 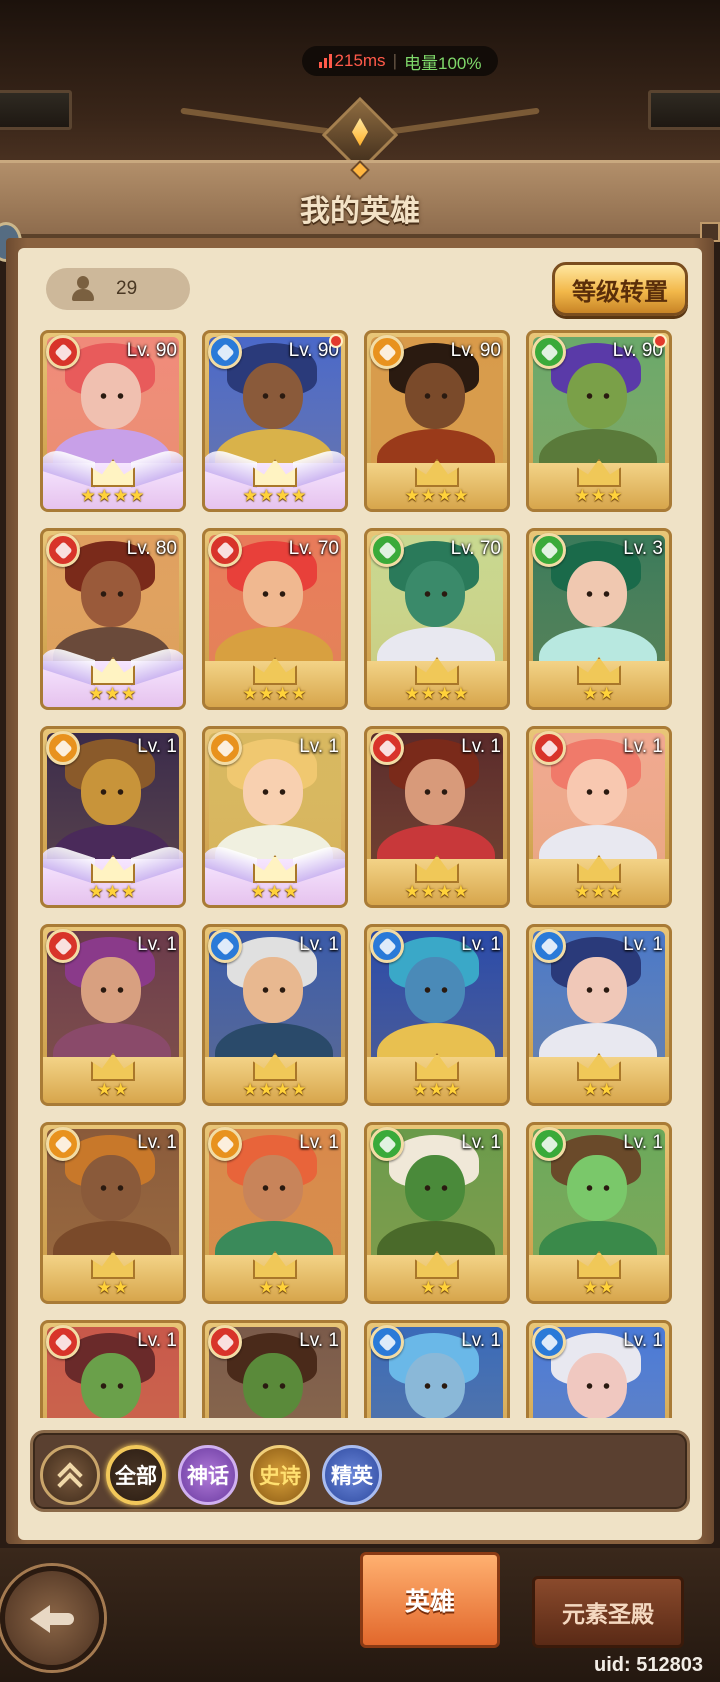 What do you see at coordinates (442, 63) in the screenshot?
I see `battery-value: 电量100%` at bounding box center [442, 63].